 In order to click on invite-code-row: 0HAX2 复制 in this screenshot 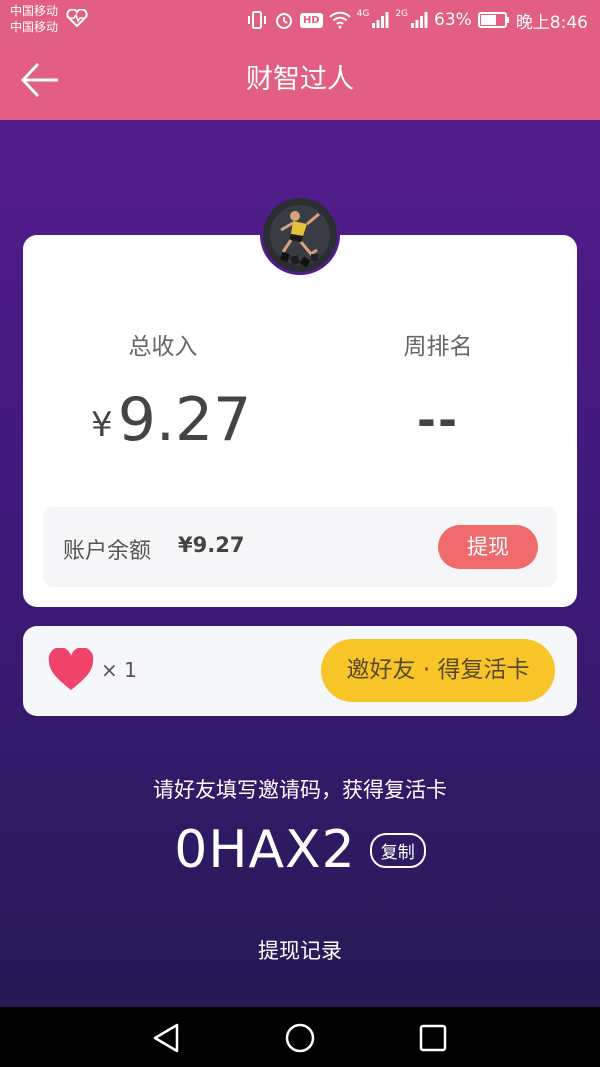, I will do `click(300, 850)`.